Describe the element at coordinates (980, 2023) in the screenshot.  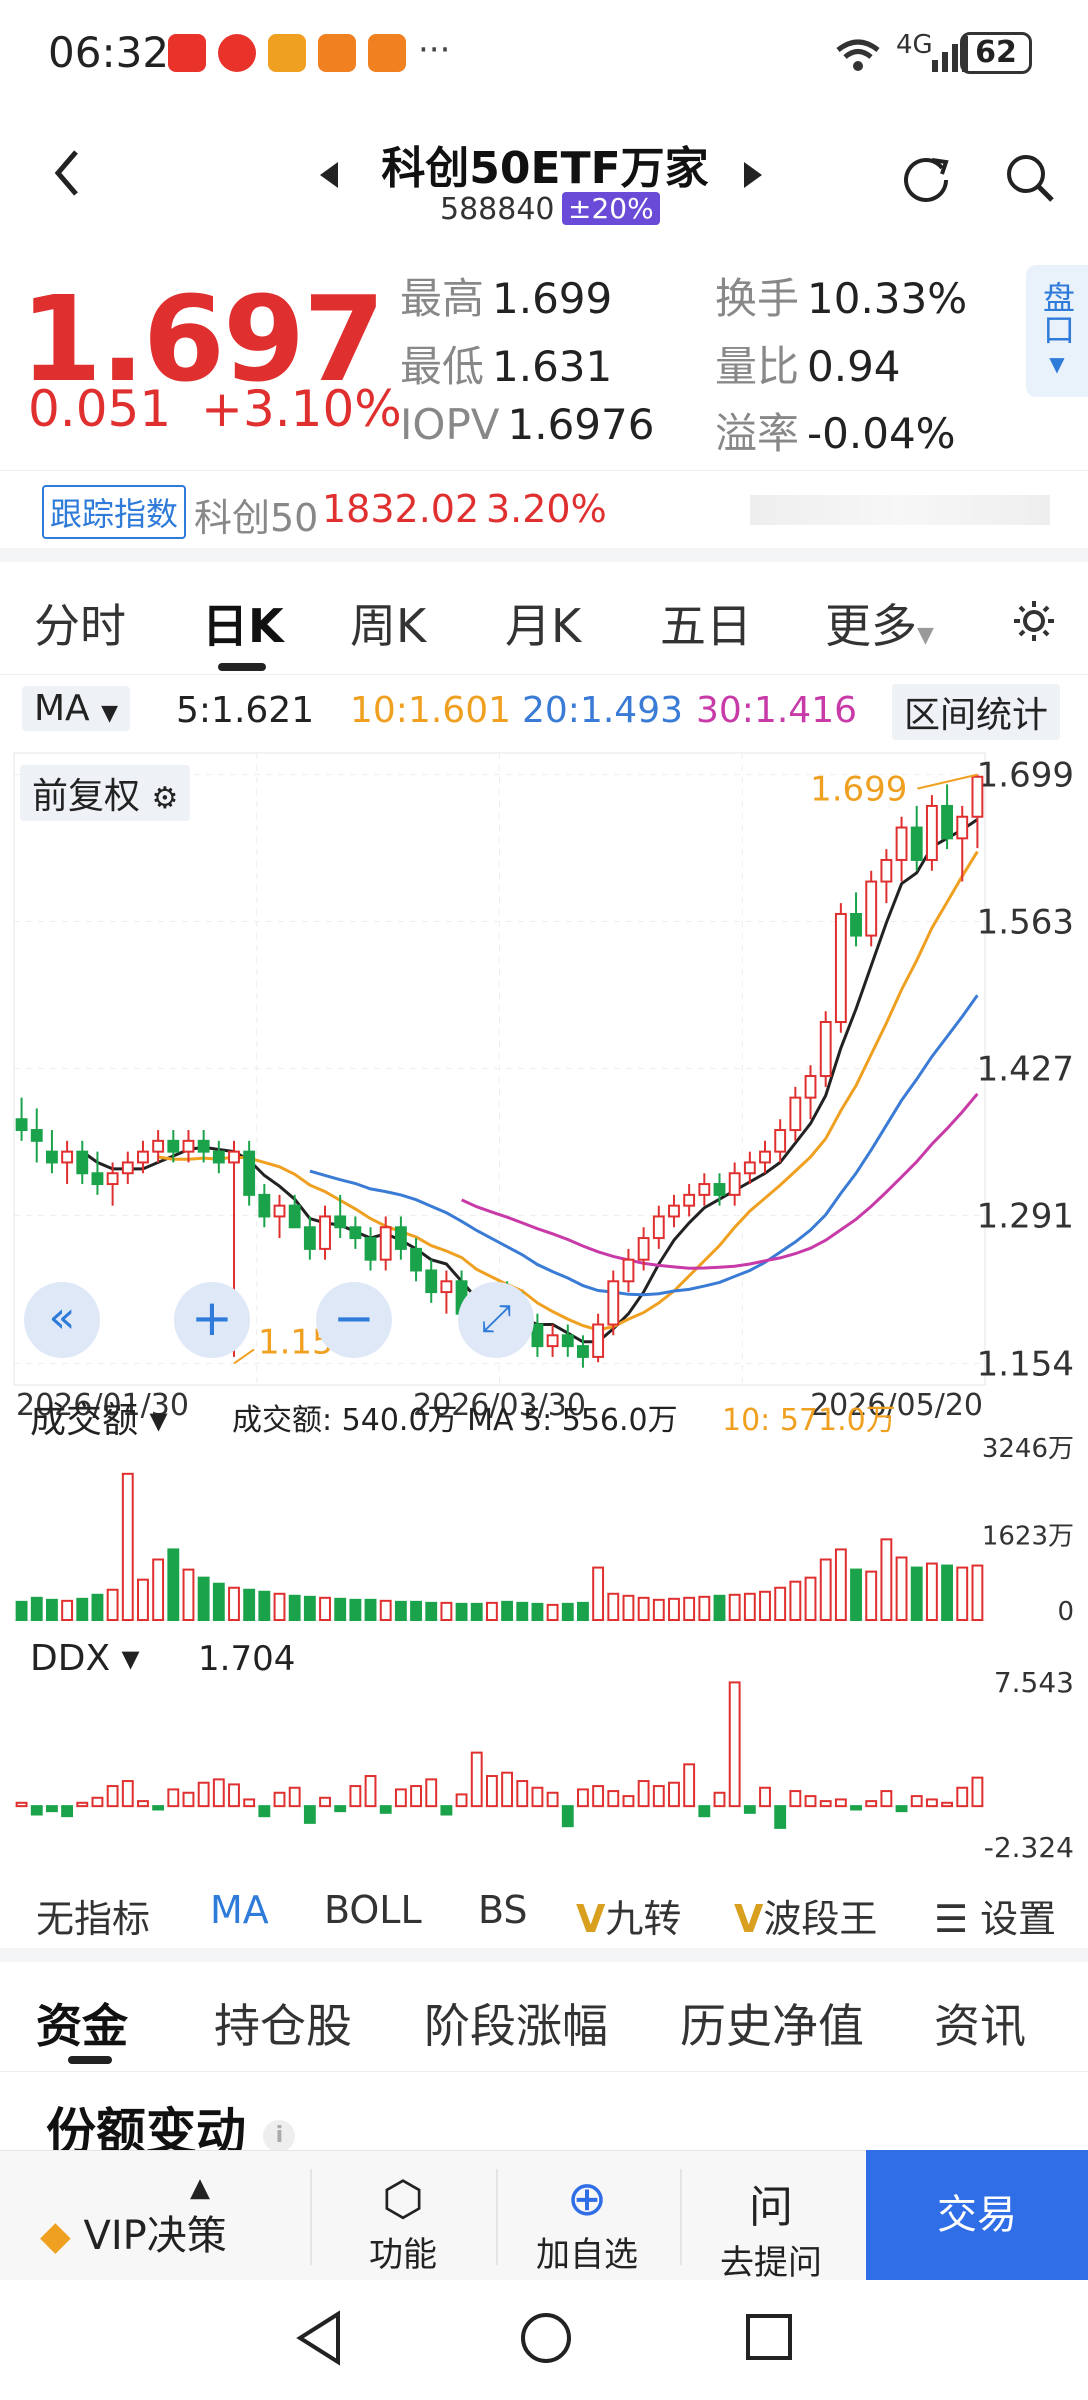
I see `tab-news: 资讯` at that location.